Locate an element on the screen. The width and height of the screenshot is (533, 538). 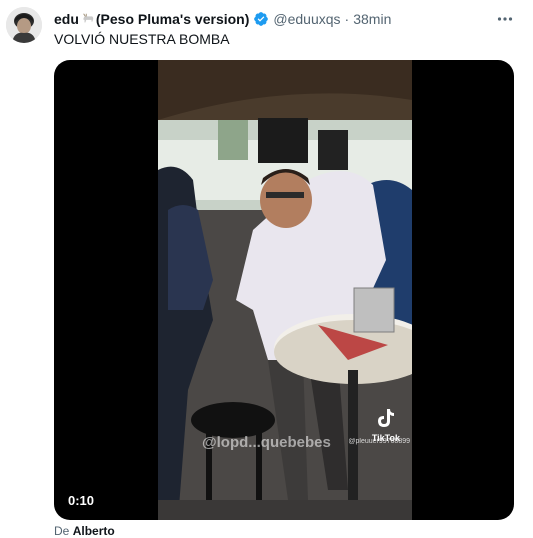
goat-emoji-icon is located at coordinates (88, 19).